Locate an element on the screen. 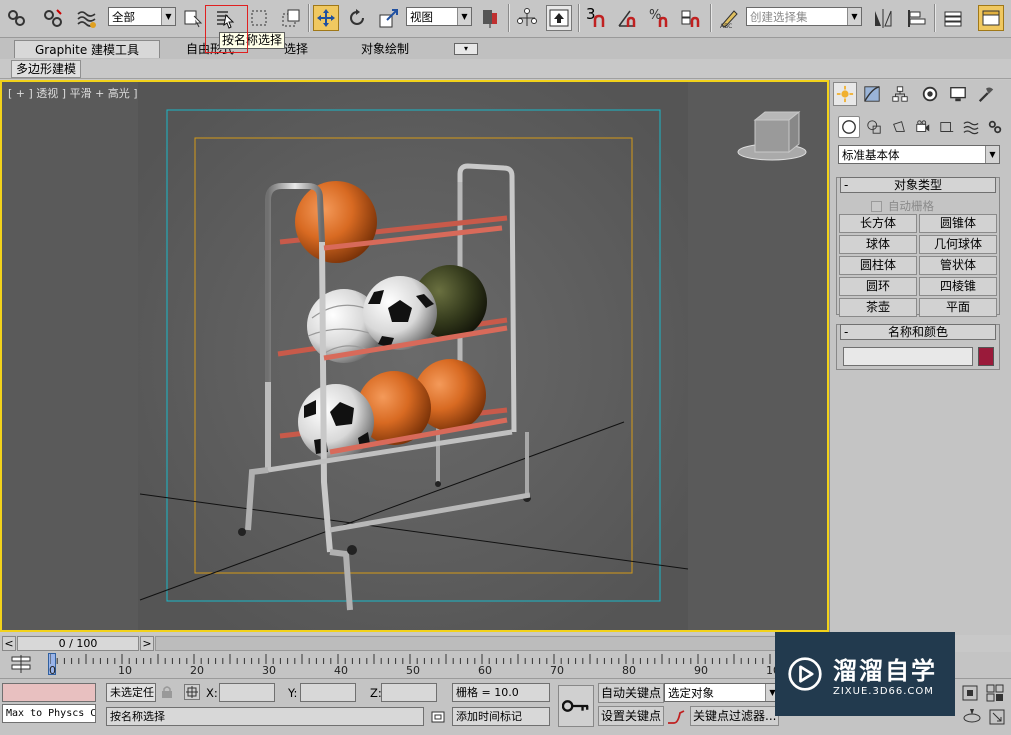 The width and height of the screenshot is (1011, 735). select-and-move-icon is located at coordinates (326, 18).